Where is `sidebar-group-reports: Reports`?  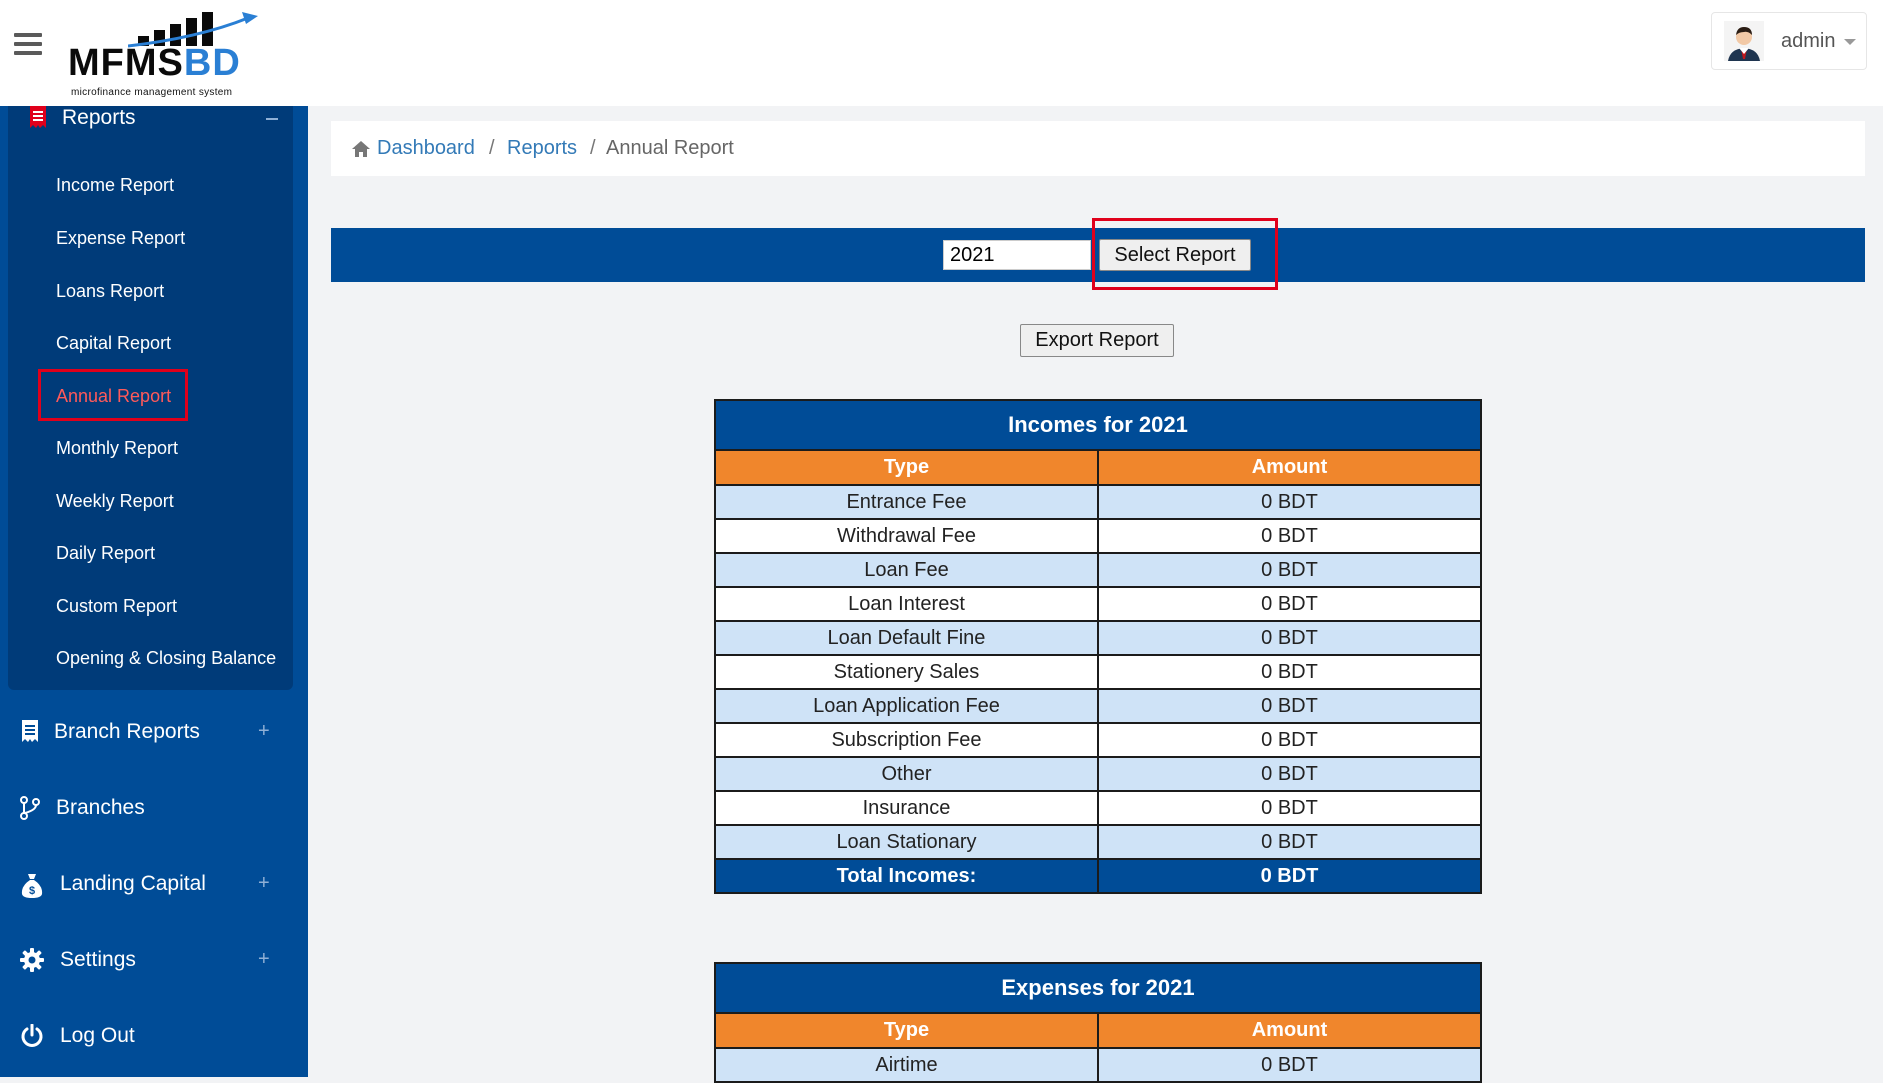
sidebar-group-reports: Reports is located at coordinates (158, 119).